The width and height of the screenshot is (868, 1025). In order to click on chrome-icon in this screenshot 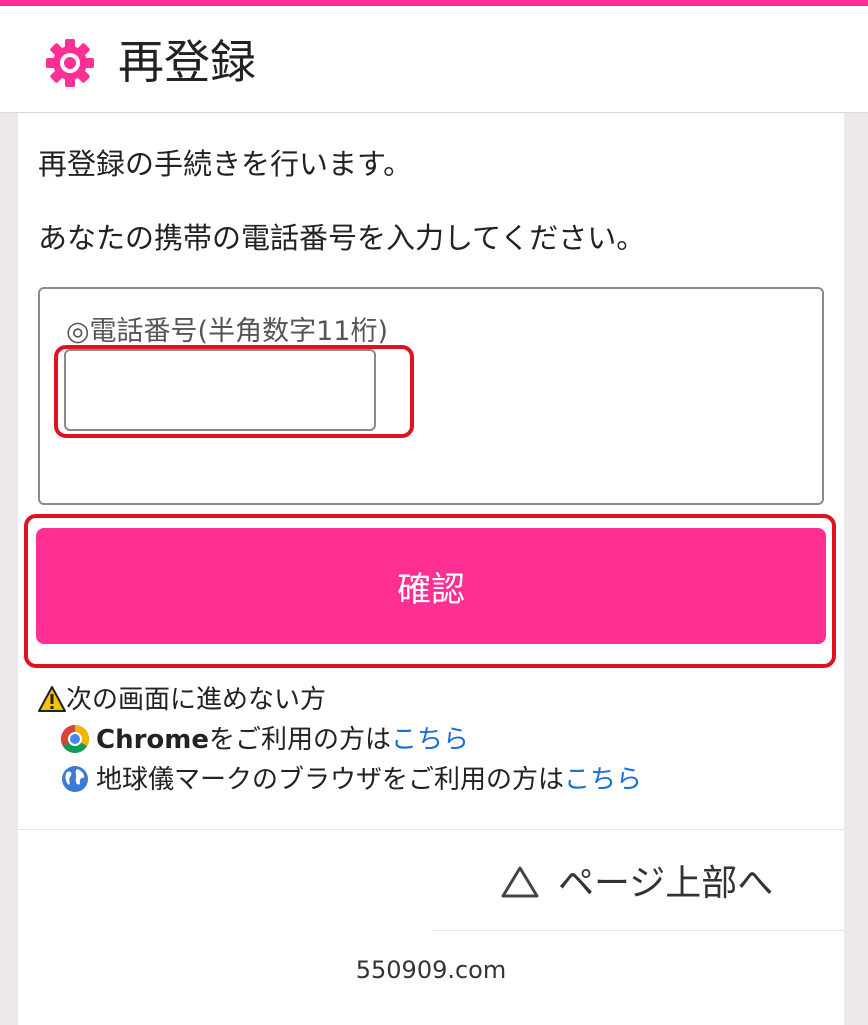, I will do `click(75, 739)`.